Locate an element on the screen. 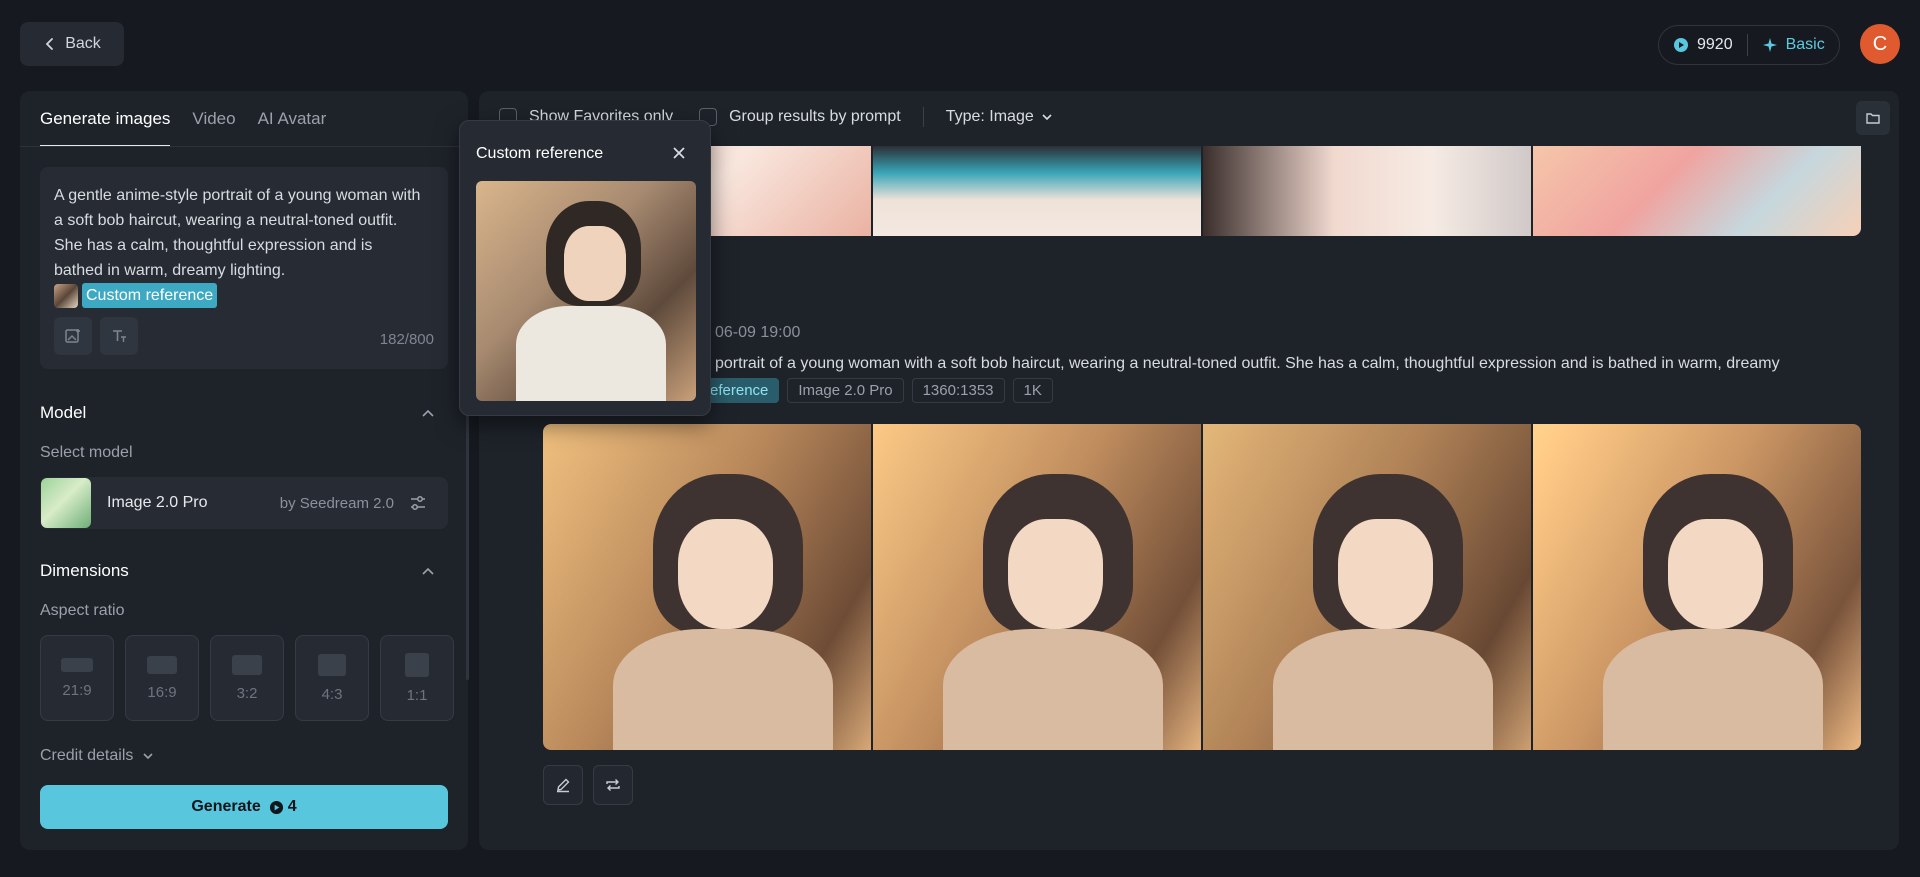 The width and height of the screenshot is (1920, 877). edit-button is located at coordinates (563, 785).